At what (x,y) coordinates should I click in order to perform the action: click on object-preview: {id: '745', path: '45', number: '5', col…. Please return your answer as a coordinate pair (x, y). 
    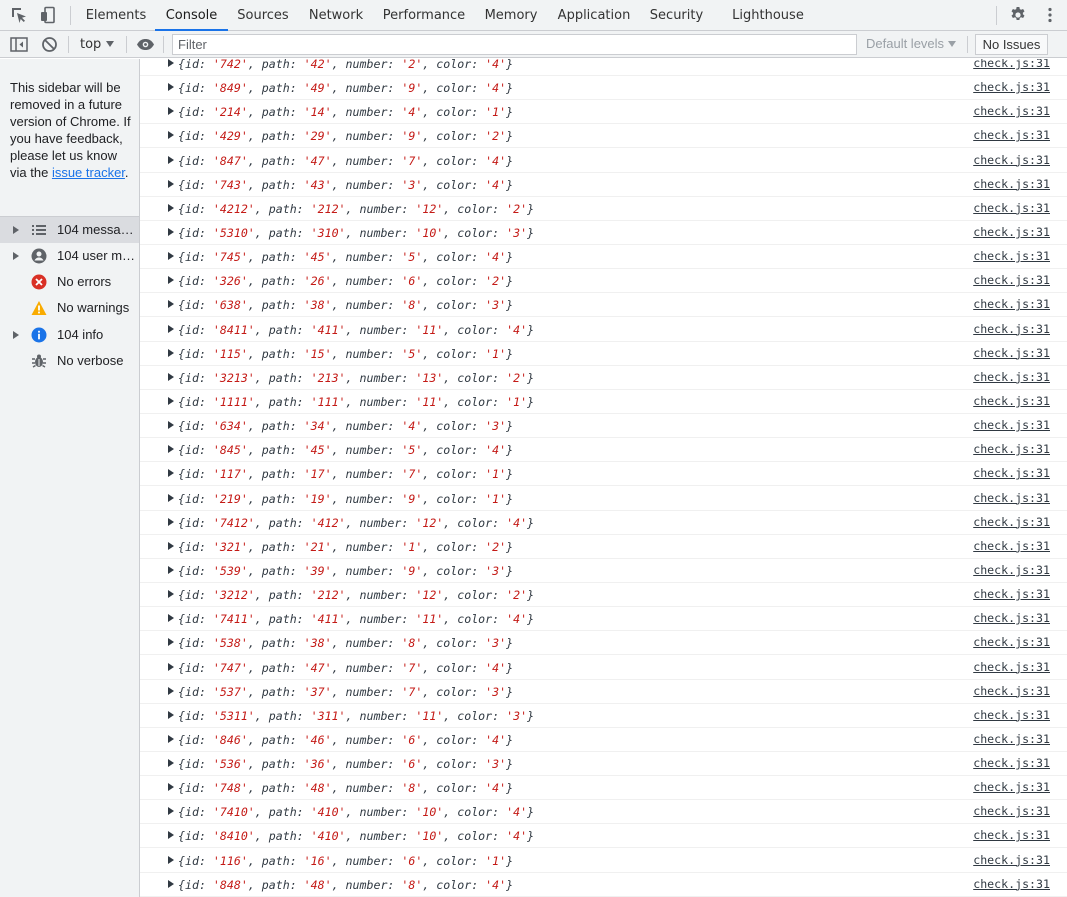
    Looking at the image, I should click on (345, 257).